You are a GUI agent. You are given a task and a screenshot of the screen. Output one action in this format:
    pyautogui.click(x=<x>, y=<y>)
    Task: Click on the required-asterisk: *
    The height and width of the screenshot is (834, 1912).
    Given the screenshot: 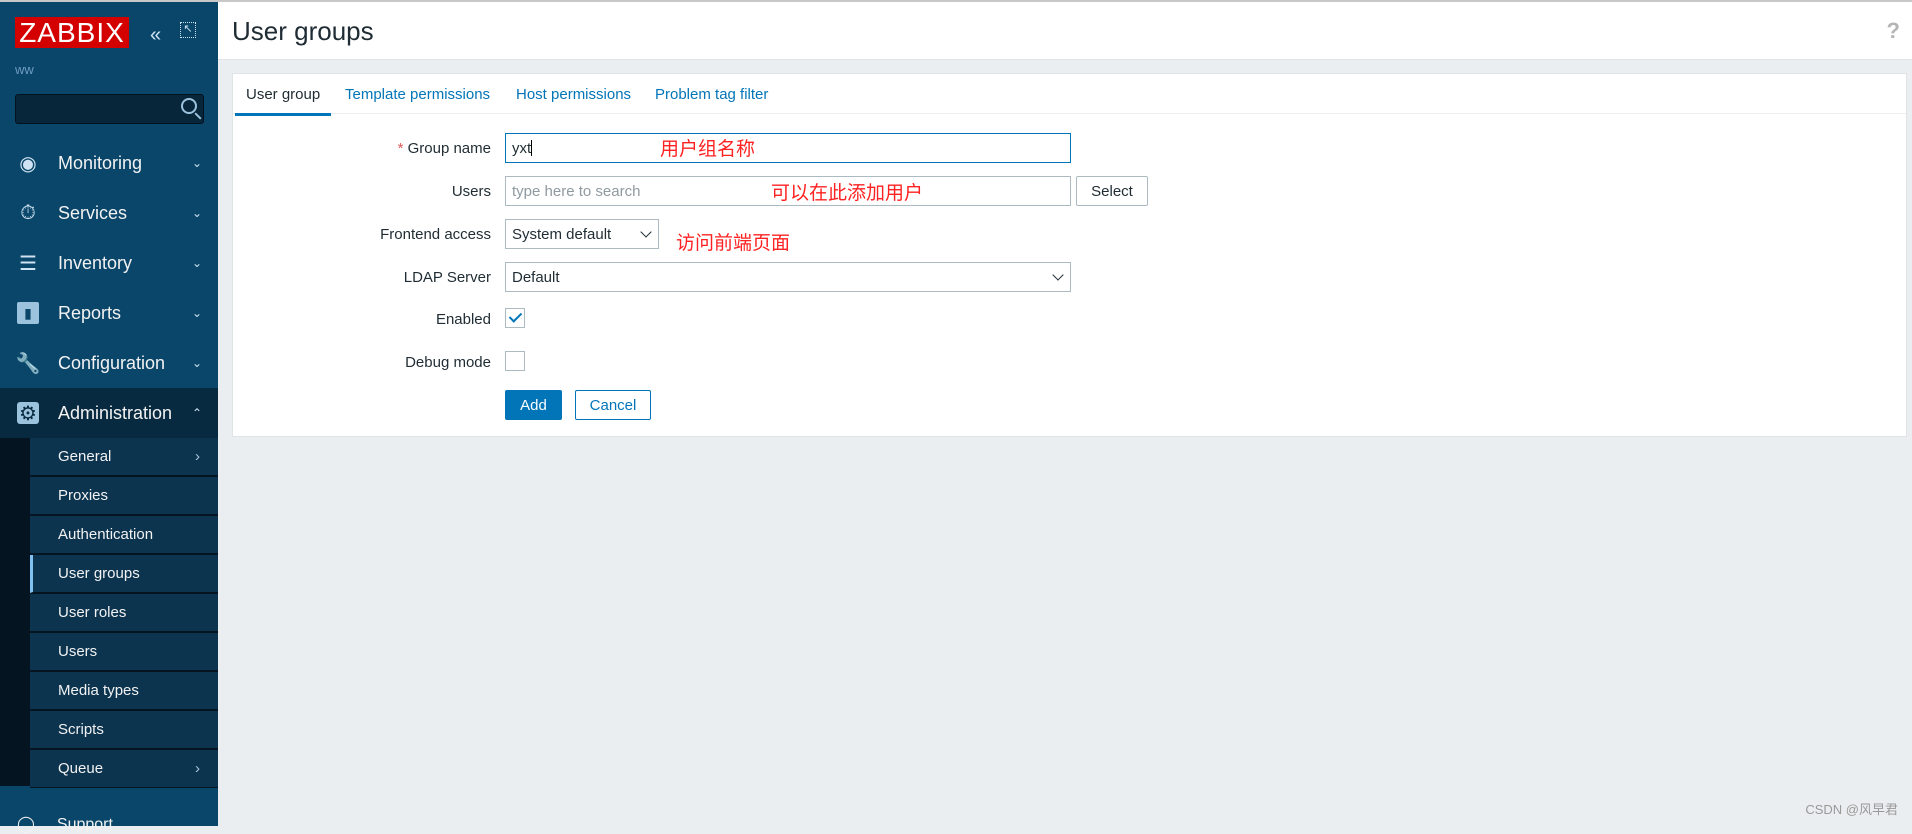 What is the action you would take?
    pyautogui.click(x=402, y=148)
    